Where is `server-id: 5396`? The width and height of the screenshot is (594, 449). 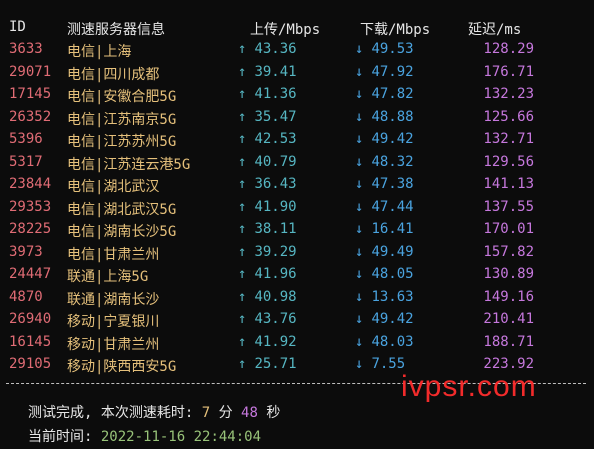 server-id: 5396 is located at coordinates (26, 139).